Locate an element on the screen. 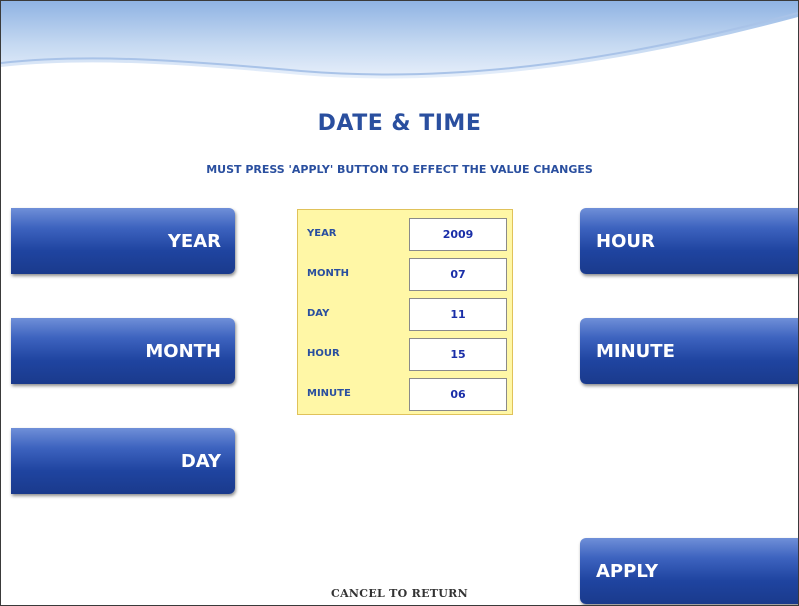  header-wave-graphic is located at coordinates (399, 40).